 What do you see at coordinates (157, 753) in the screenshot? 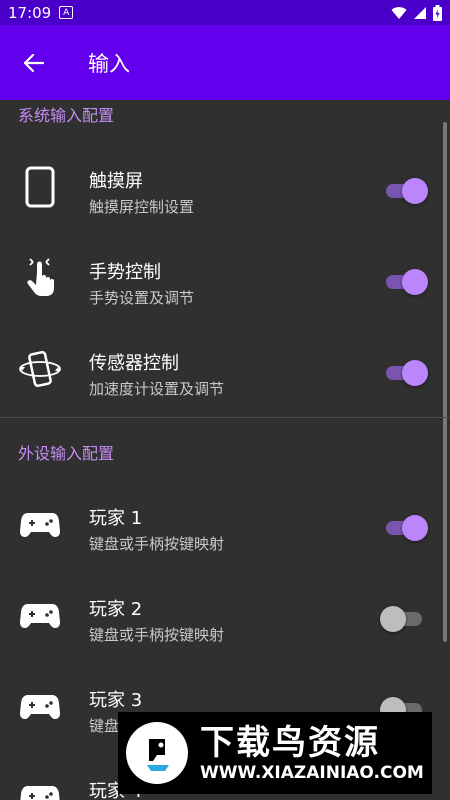
I see `bird-logo-icon` at bounding box center [157, 753].